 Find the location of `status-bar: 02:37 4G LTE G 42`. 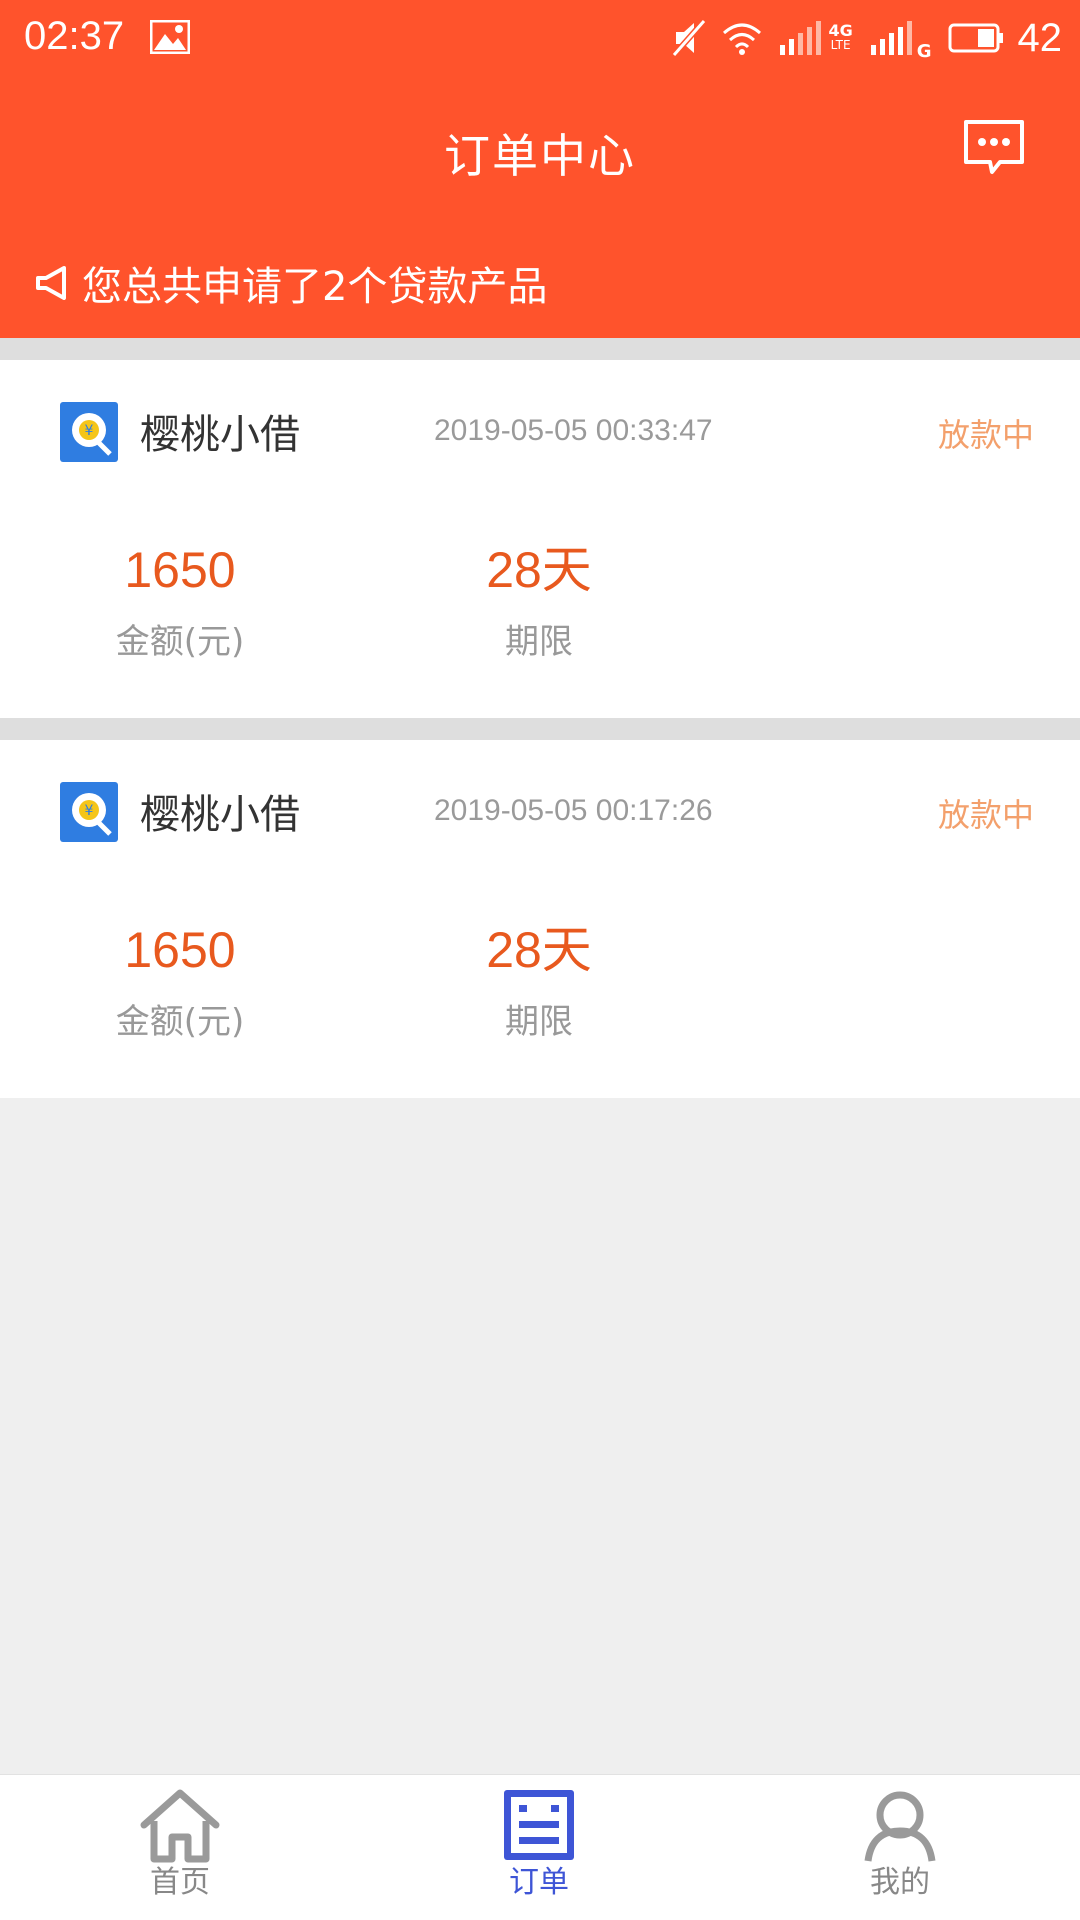

status-bar: 02:37 4G LTE G 42 is located at coordinates (540, 38).